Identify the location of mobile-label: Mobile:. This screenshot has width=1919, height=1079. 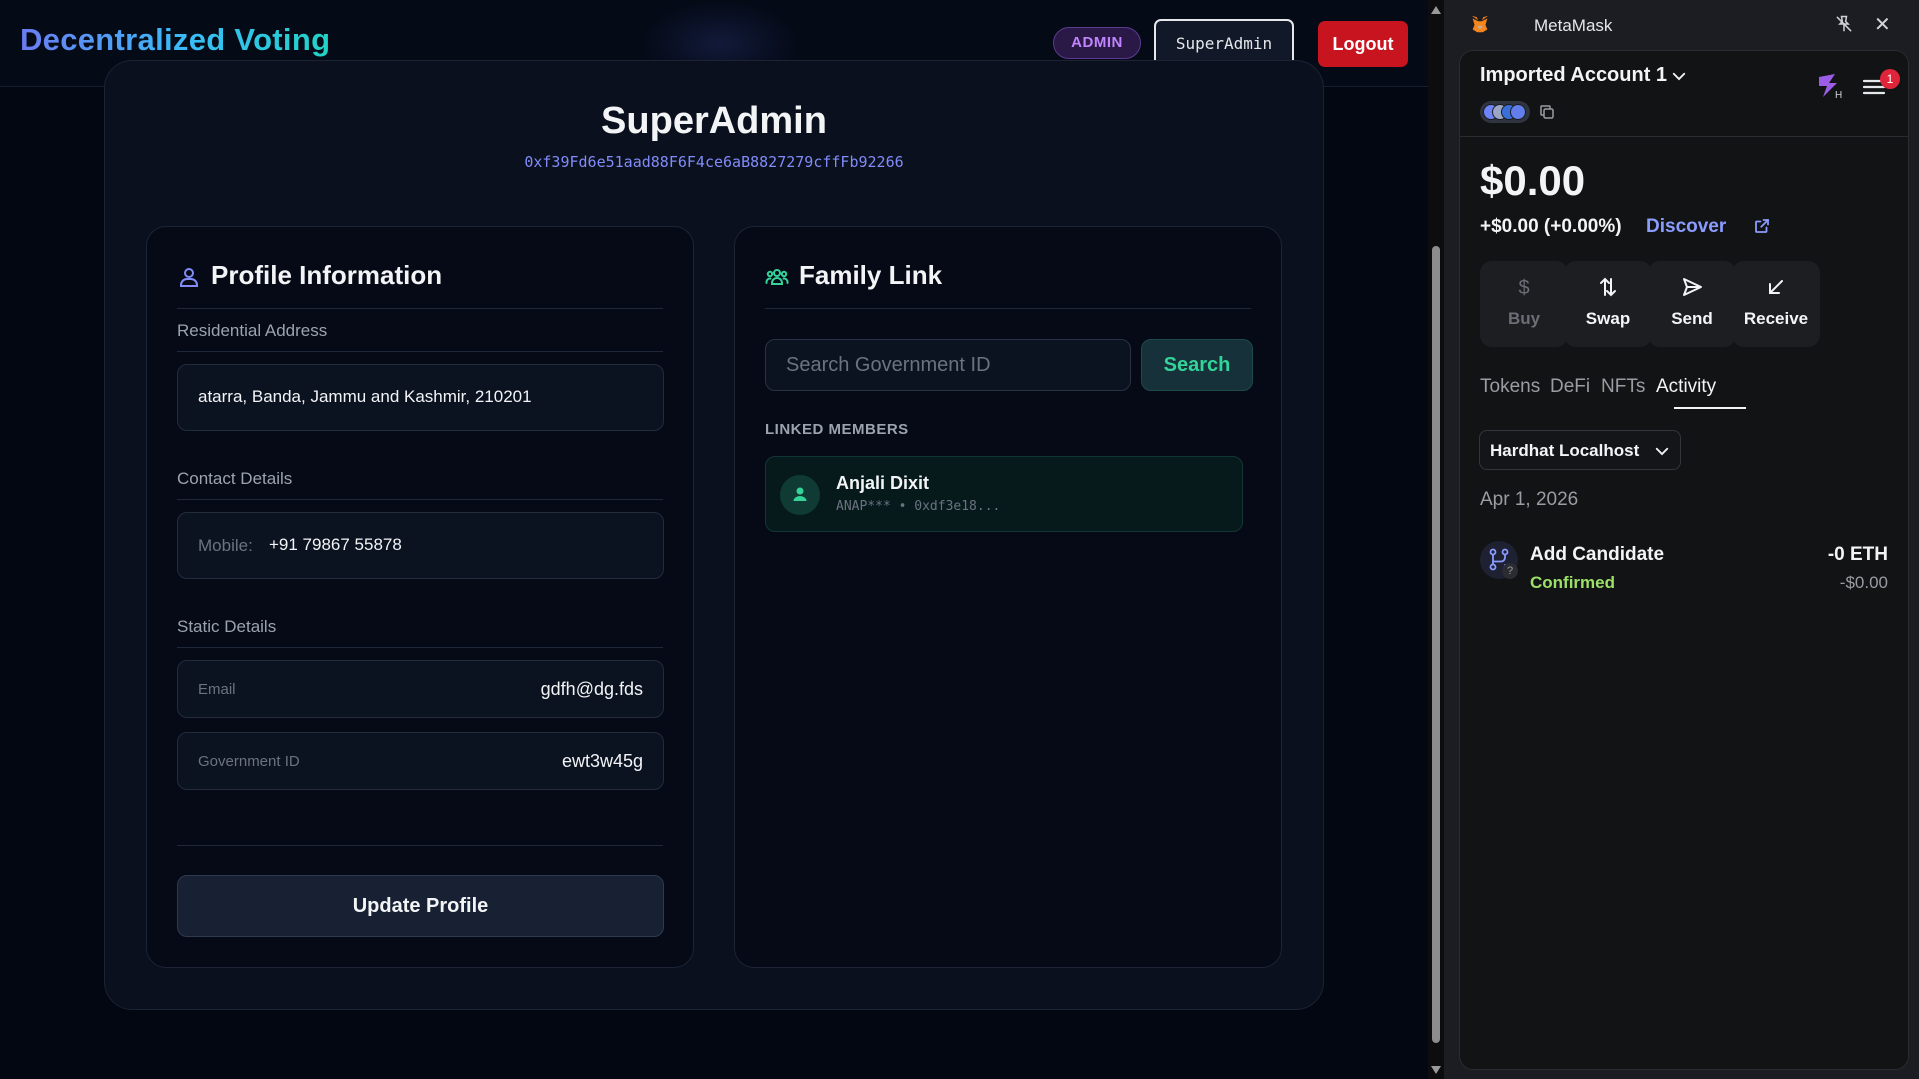
(225, 545).